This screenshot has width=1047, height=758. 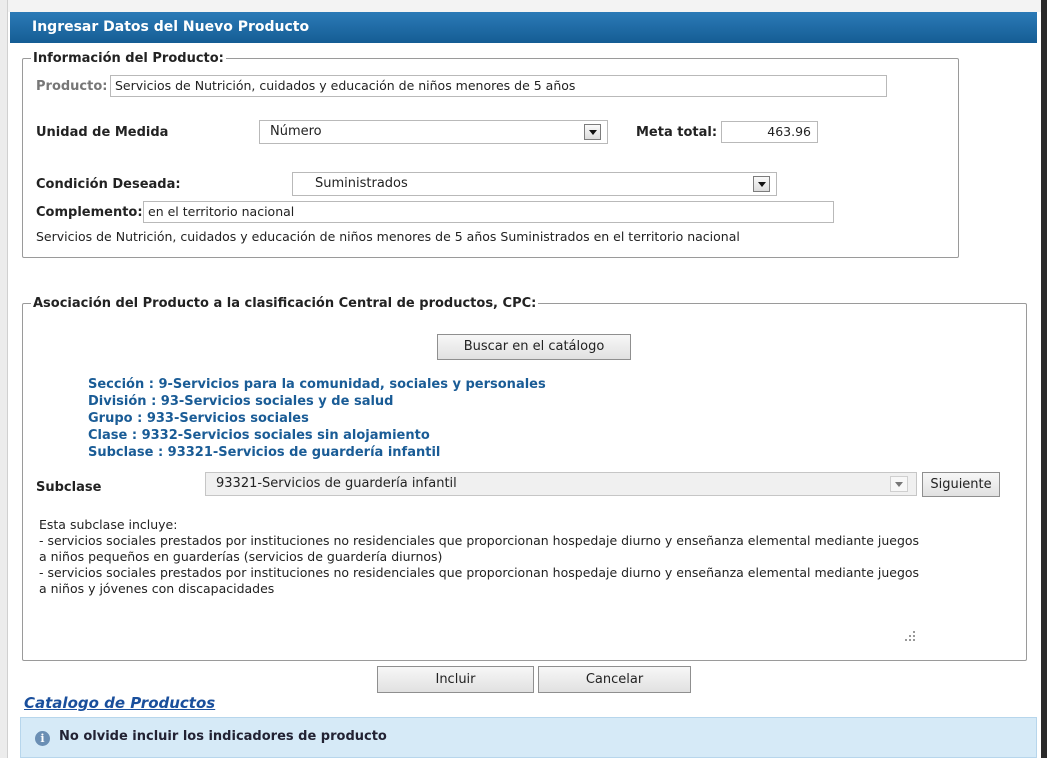 What do you see at coordinates (361, 183) in the screenshot?
I see `condicion-select-value: Suministrados` at bounding box center [361, 183].